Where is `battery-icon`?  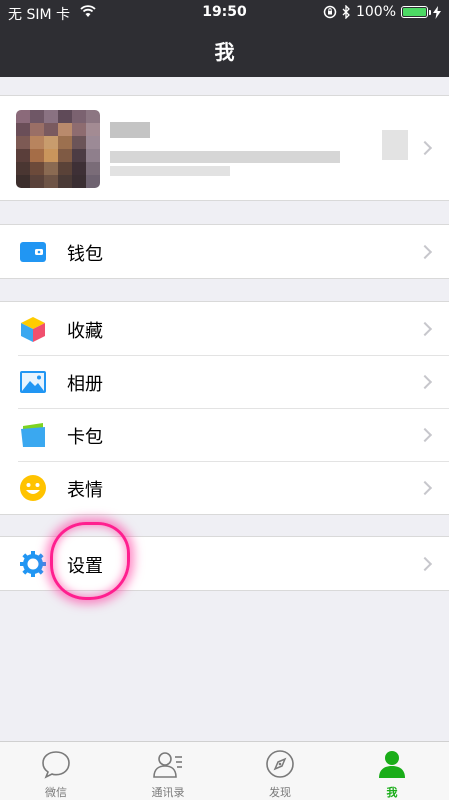
battery-icon is located at coordinates (416, 12).